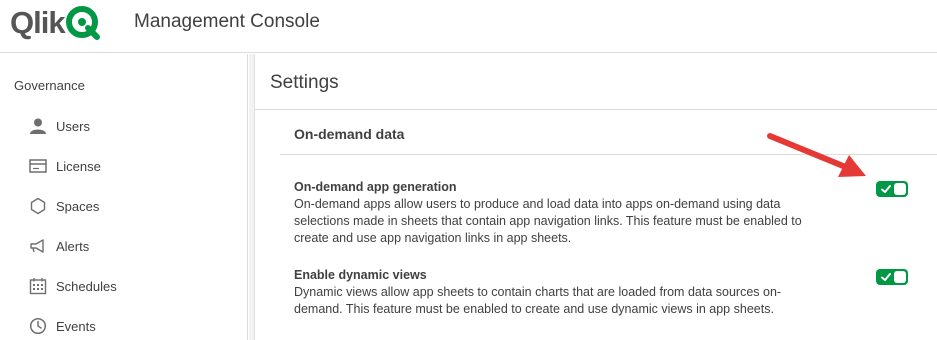 The height and width of the screenshot is (340, 937). What do you see at coordinates (133, 126) in the screenshot?
I see `sidebar-item-users: Users` at bounding box center [133, 126].